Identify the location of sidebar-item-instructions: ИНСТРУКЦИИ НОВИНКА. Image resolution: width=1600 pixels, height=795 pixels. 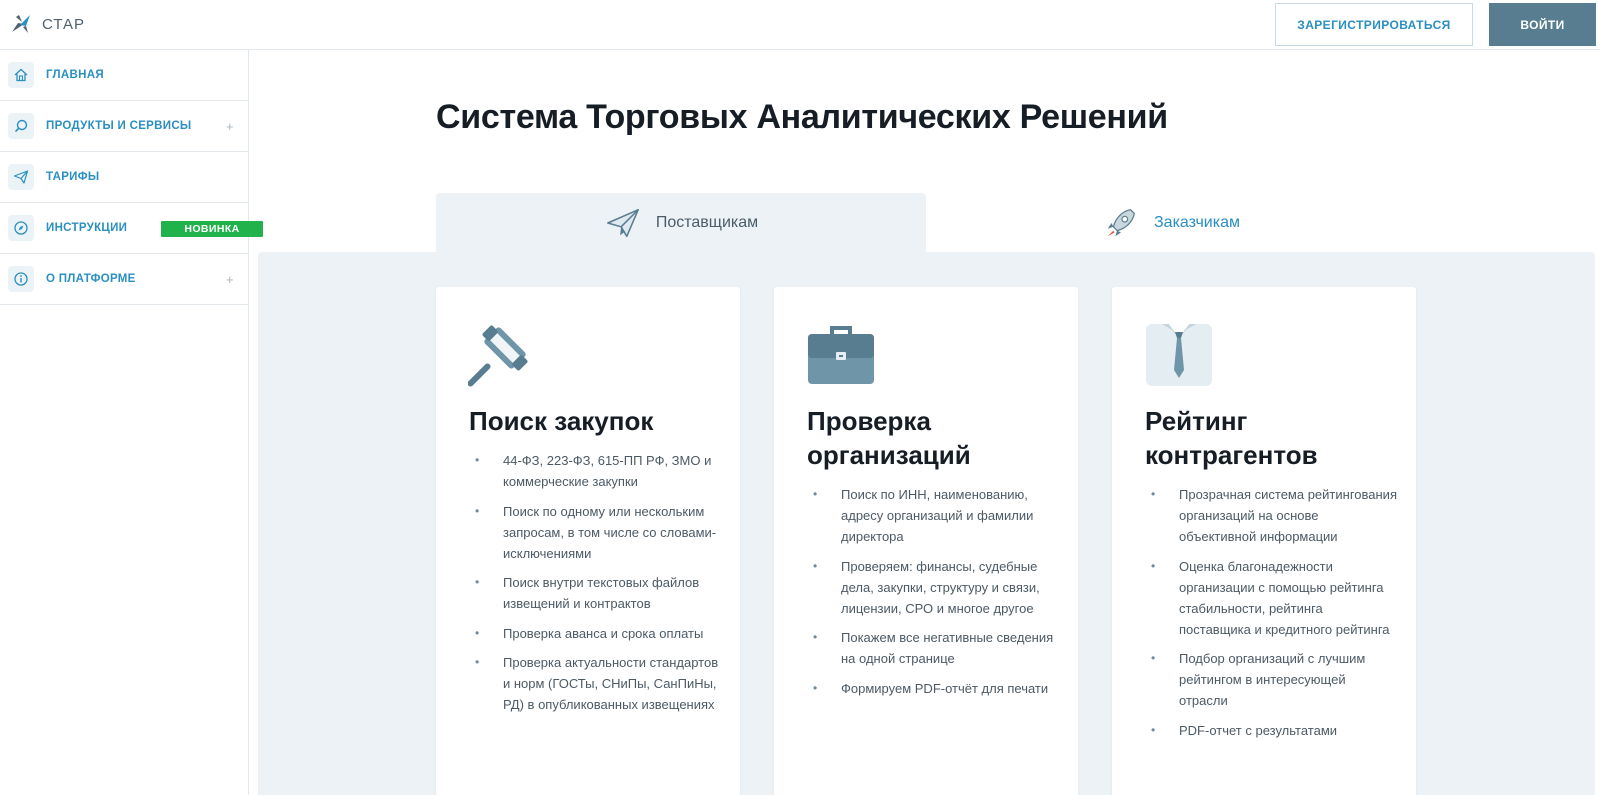
(131, 228).